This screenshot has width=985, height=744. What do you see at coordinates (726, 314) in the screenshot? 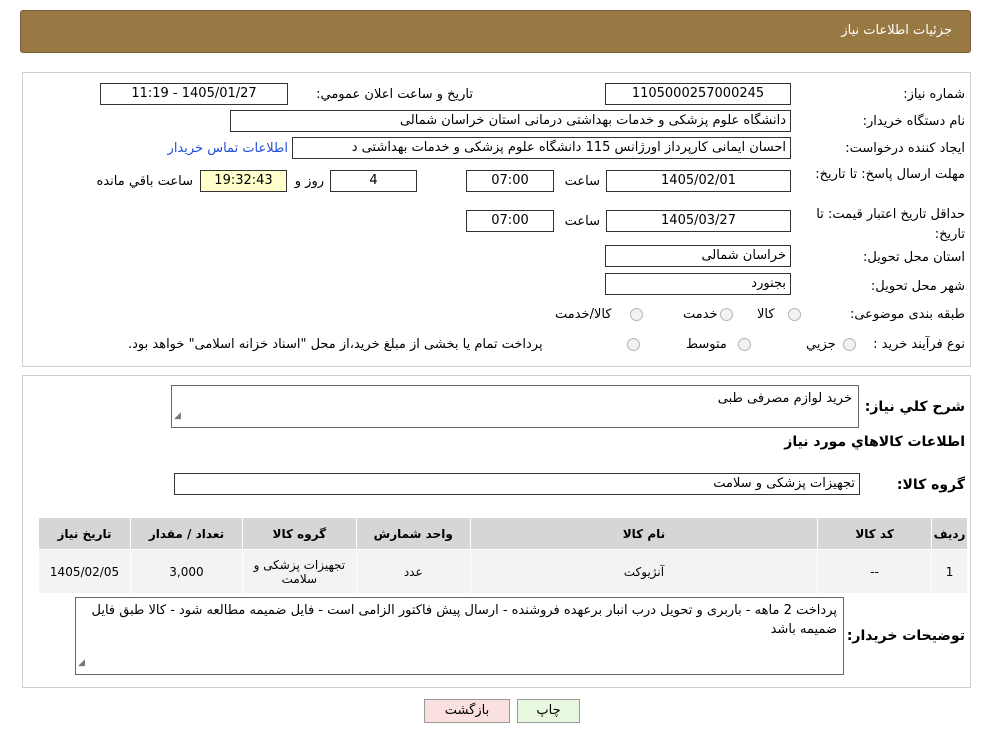
I see `category-radio-service` at bounding box center [726, 314].